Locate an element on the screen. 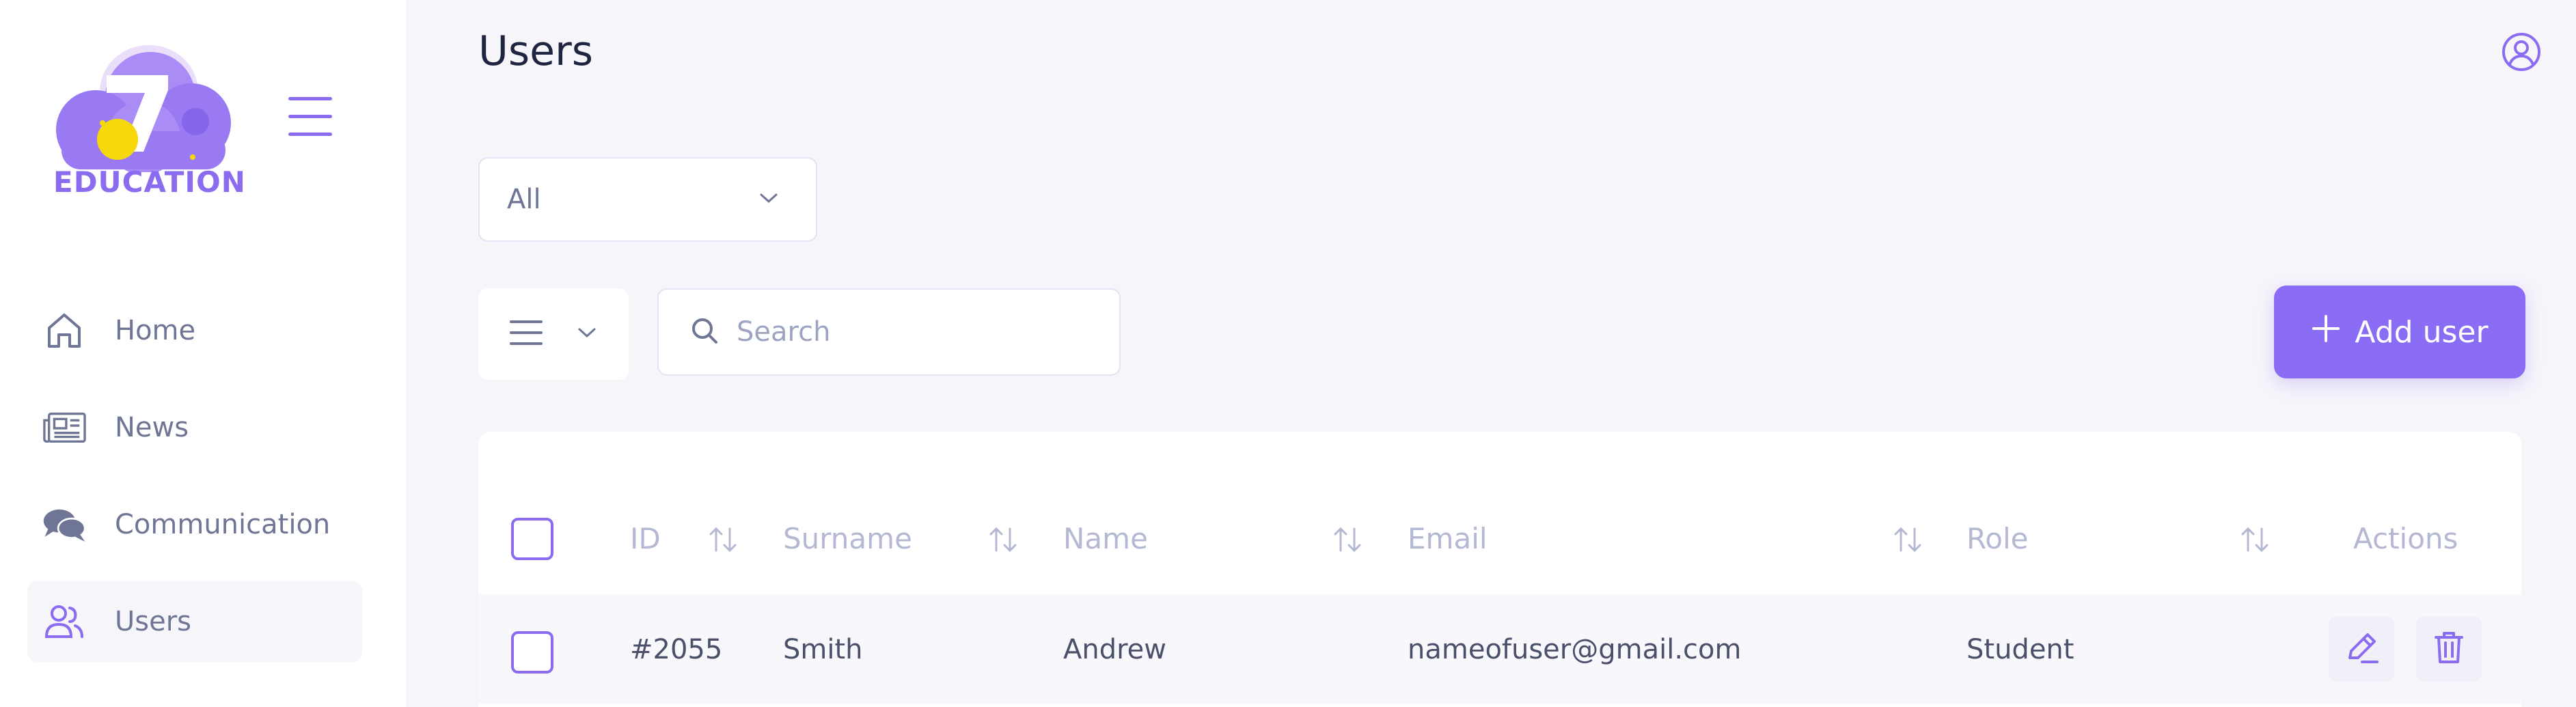 The image size is (2576, 707). page-title: Users is located at coordinates (536, 51).